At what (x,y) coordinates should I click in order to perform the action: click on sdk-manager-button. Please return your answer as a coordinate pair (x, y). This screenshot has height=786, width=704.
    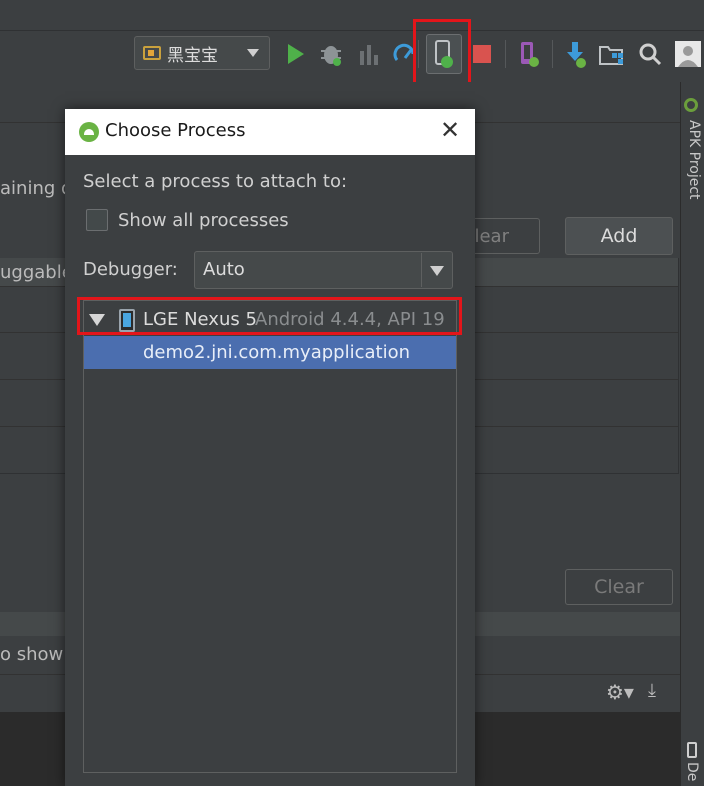
    Looking at the image, I should click on (575, 54).